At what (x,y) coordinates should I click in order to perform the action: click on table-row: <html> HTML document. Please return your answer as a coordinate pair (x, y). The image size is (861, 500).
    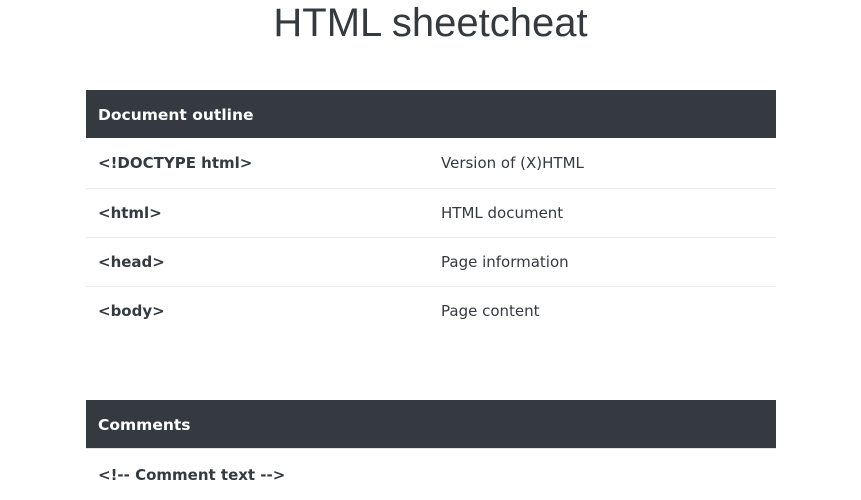
    Looking at the image, I should click on (431, 212).